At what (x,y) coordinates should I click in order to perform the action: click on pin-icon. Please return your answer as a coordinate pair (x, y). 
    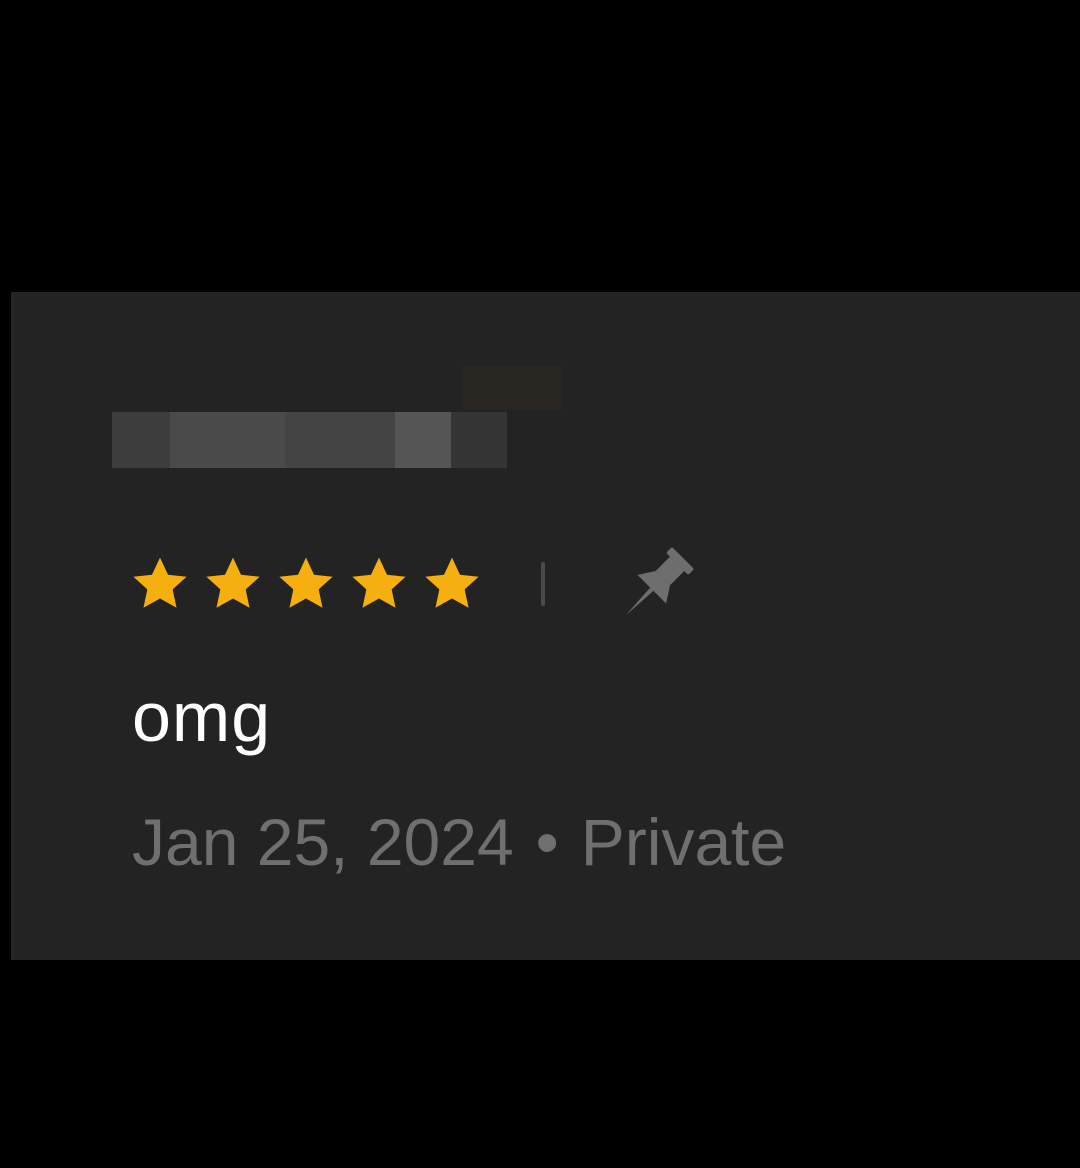
    Looking at the image, I should click on (657, 584).